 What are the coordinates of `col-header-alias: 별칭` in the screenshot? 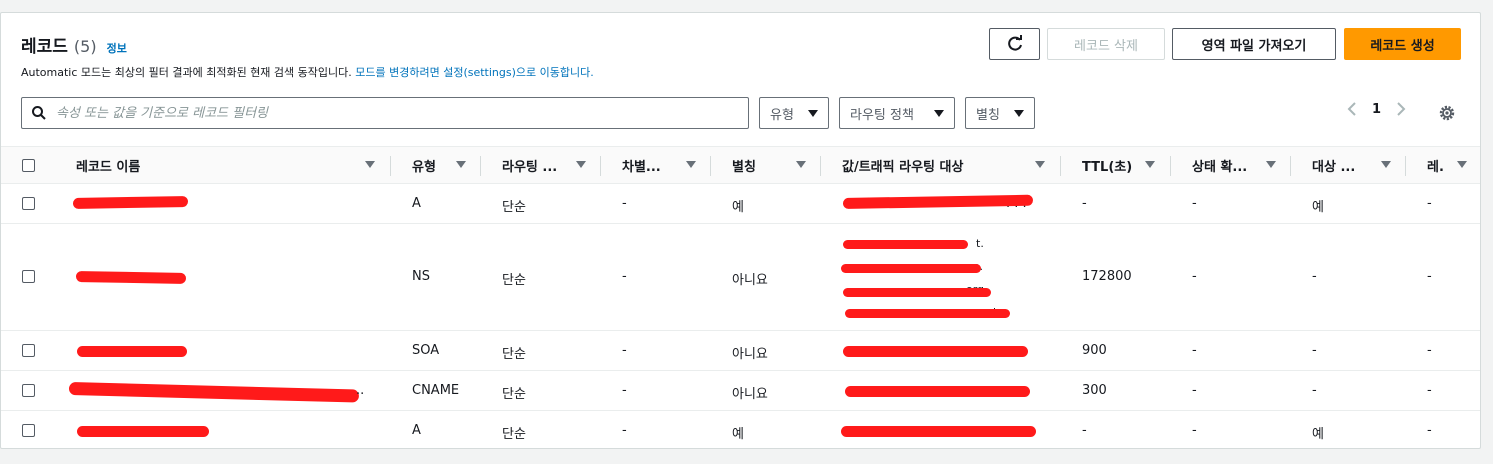 It's located at (757, 165).